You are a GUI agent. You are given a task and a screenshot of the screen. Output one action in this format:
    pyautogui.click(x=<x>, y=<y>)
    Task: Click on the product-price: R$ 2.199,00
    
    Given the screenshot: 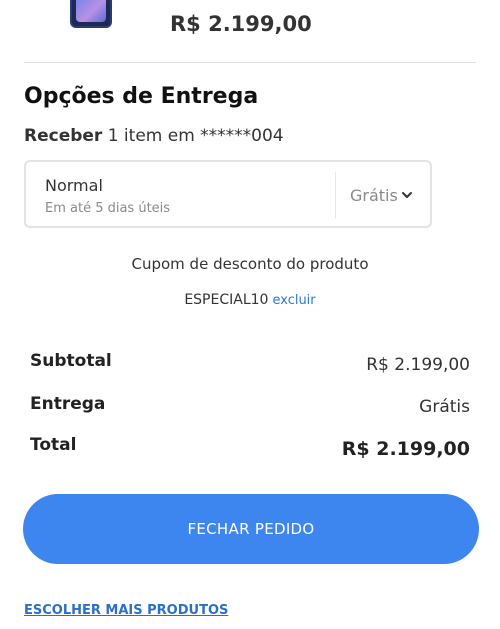 What is the action you would take?
    pyautogui.click(x=241, y=24)
    